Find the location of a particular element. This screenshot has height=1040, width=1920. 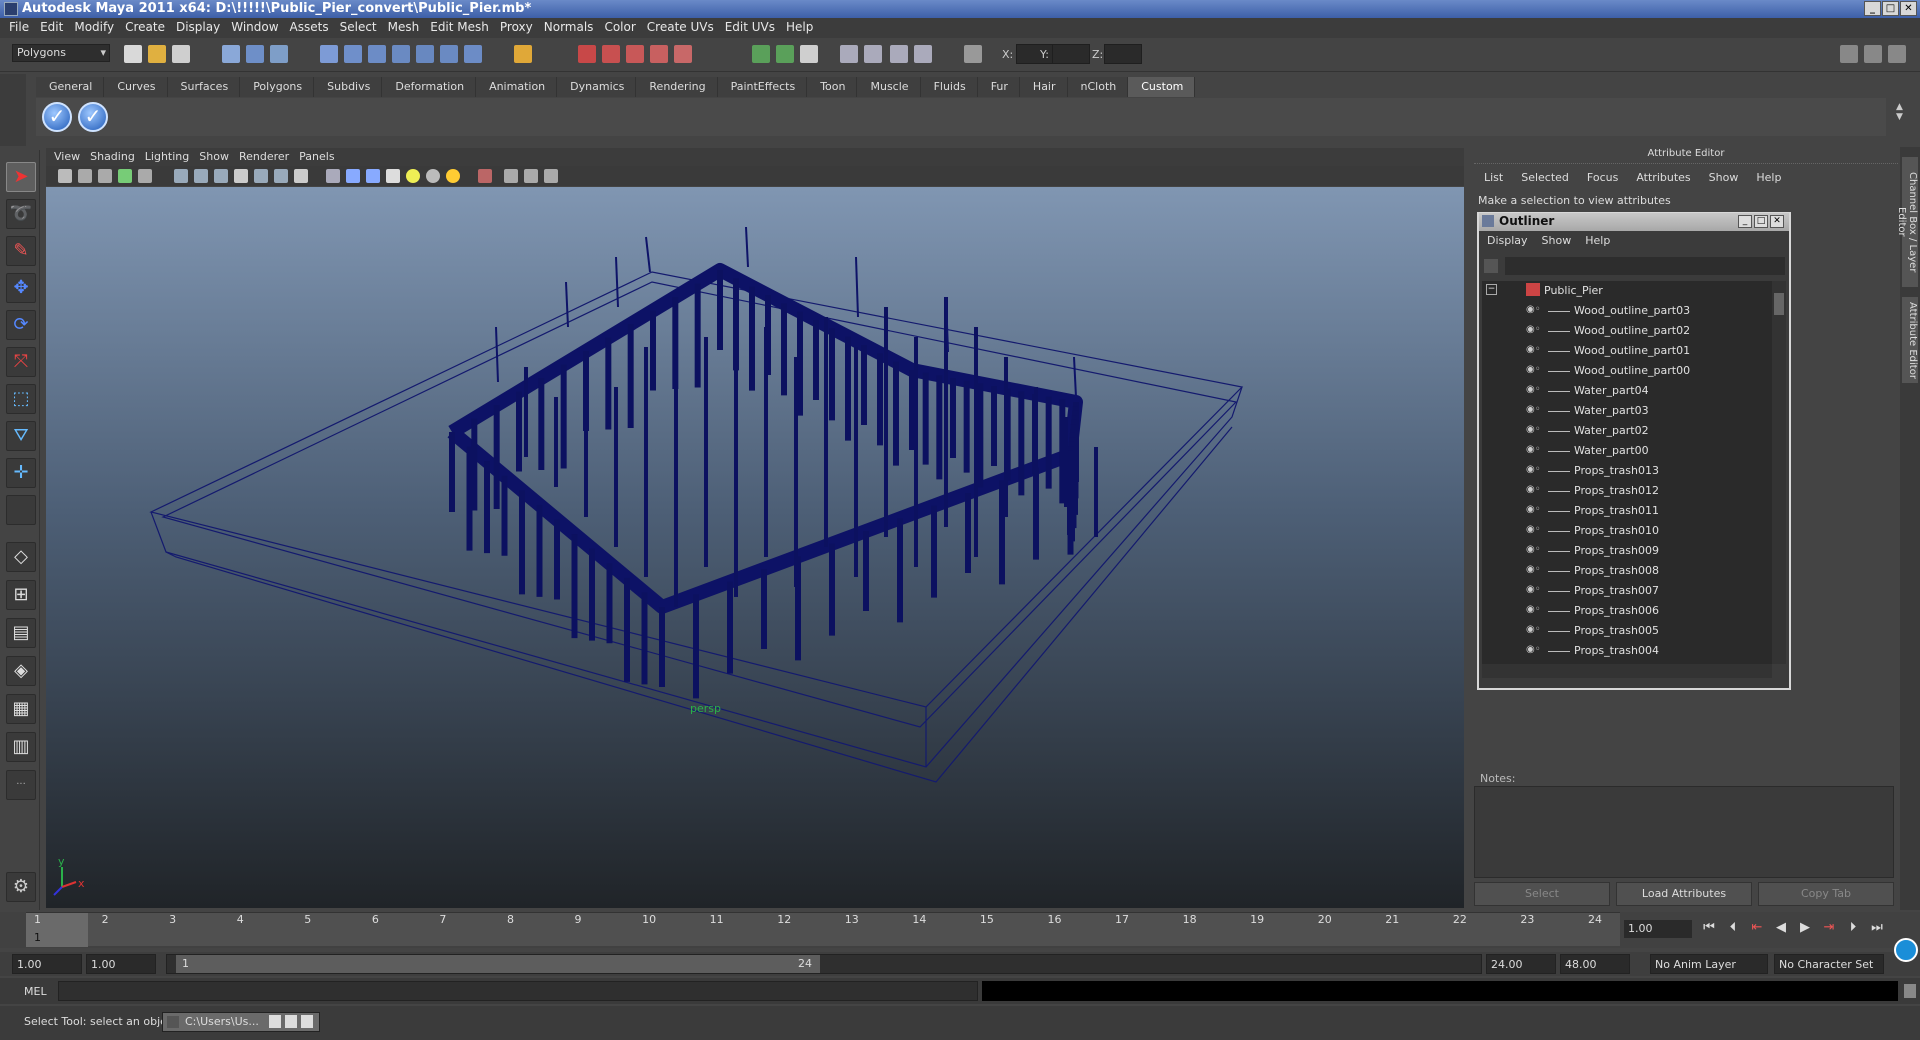

ae-menu-selected: Selected is located at coordinates (1548, 179).